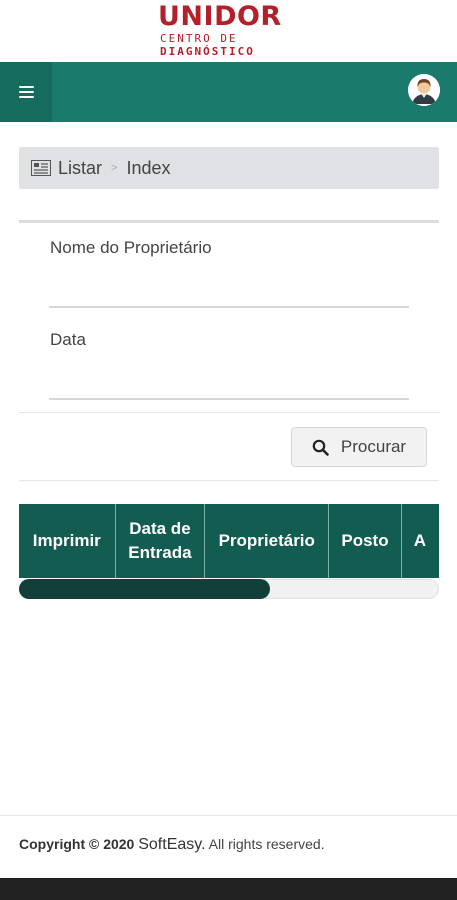 The image size is (457, 900). What do you see at coordinates (68, 339) in the screenshot?
I see `date-label: Data` at bounding box center [68, 339].